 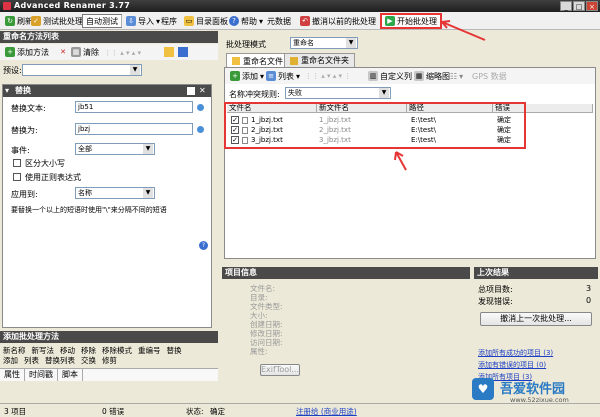 I want to click on move-arrows-icon: ⋮⋮ ▴ ▾ ▴ ▾, so click(x=122, y=53).